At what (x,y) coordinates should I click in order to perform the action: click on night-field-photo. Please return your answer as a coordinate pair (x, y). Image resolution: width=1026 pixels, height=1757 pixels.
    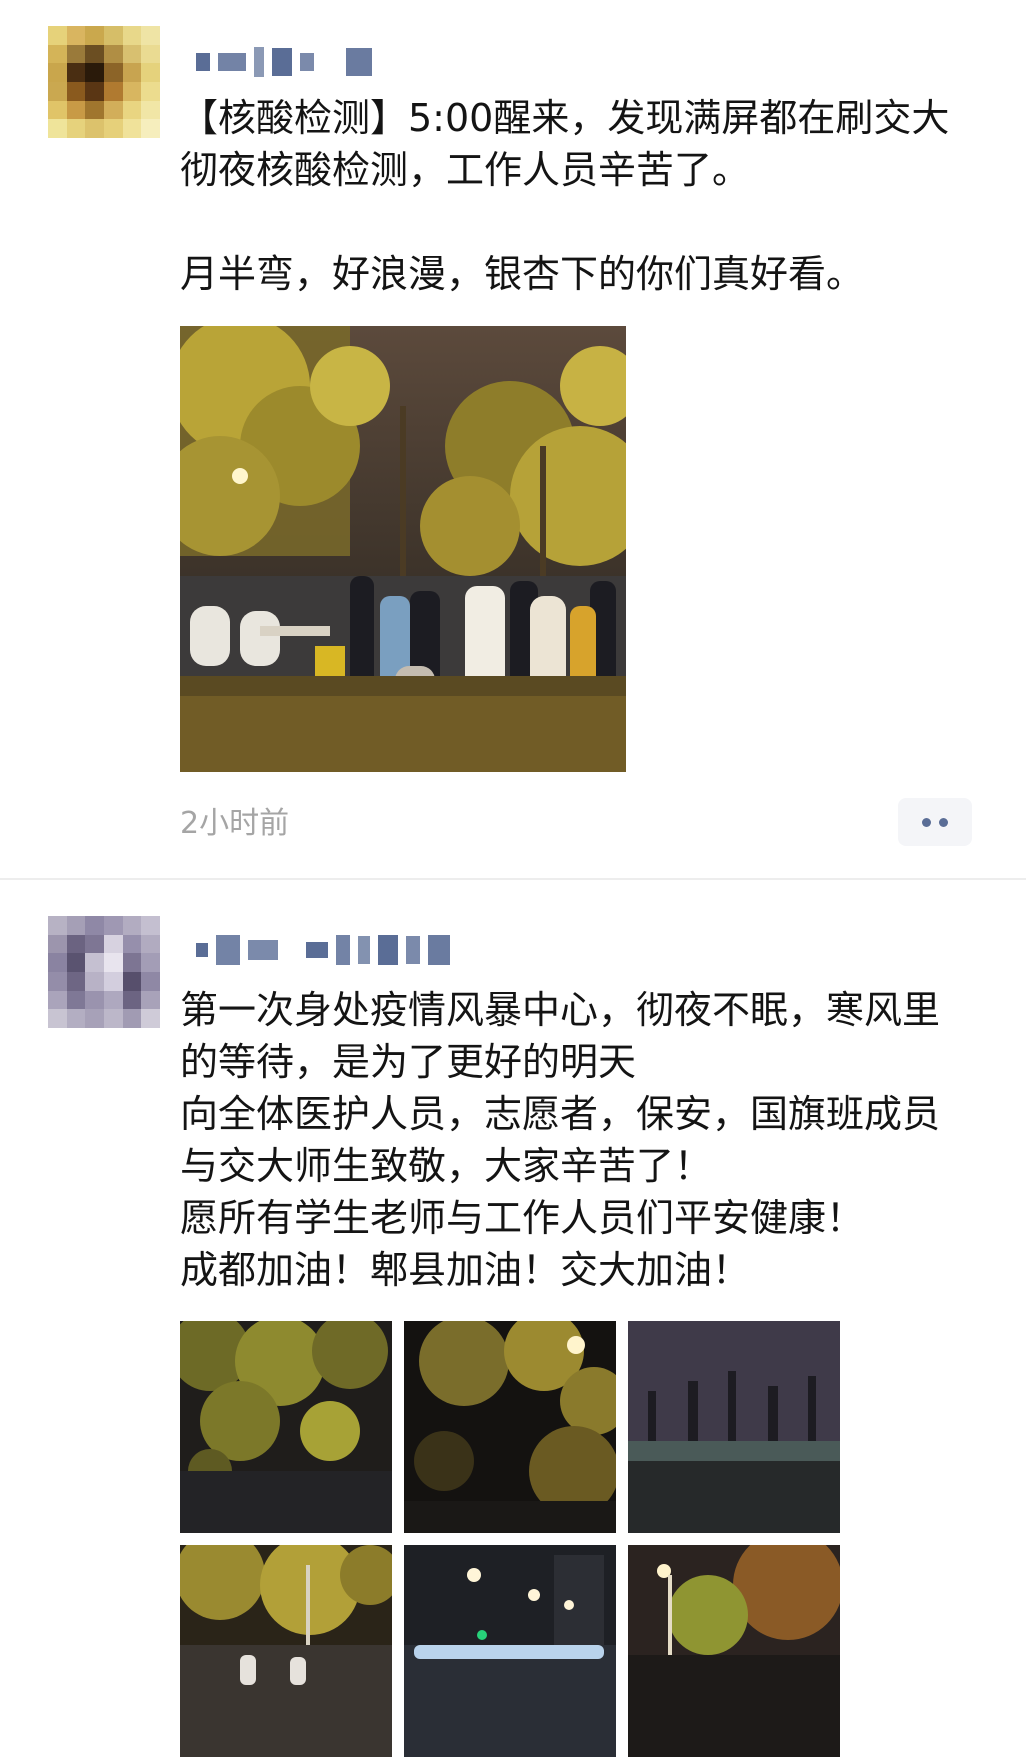
    Looking at the image, I should click on (734, 1427).